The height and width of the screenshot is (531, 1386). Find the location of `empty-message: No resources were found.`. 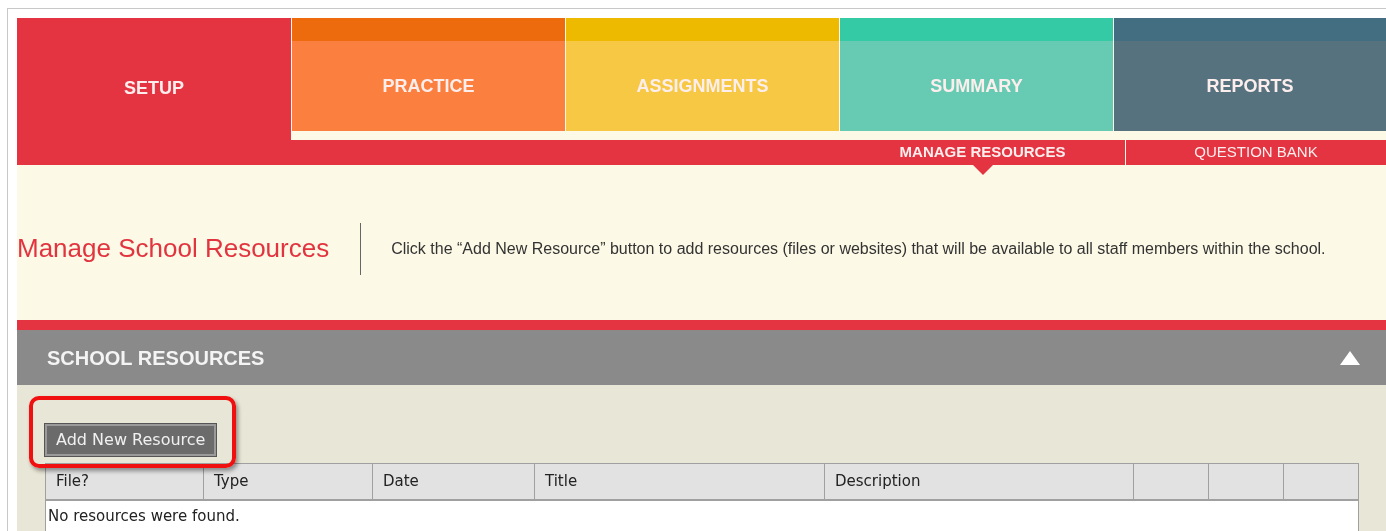

empty-message: No resources were found. is located at coordinates (144, 516).